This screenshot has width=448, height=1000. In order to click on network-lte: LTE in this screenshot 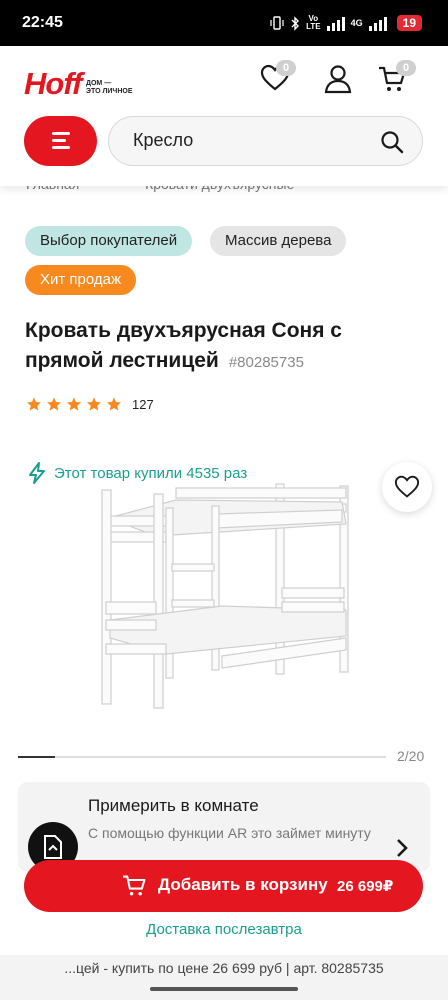, I will do `click(313, 26)`.